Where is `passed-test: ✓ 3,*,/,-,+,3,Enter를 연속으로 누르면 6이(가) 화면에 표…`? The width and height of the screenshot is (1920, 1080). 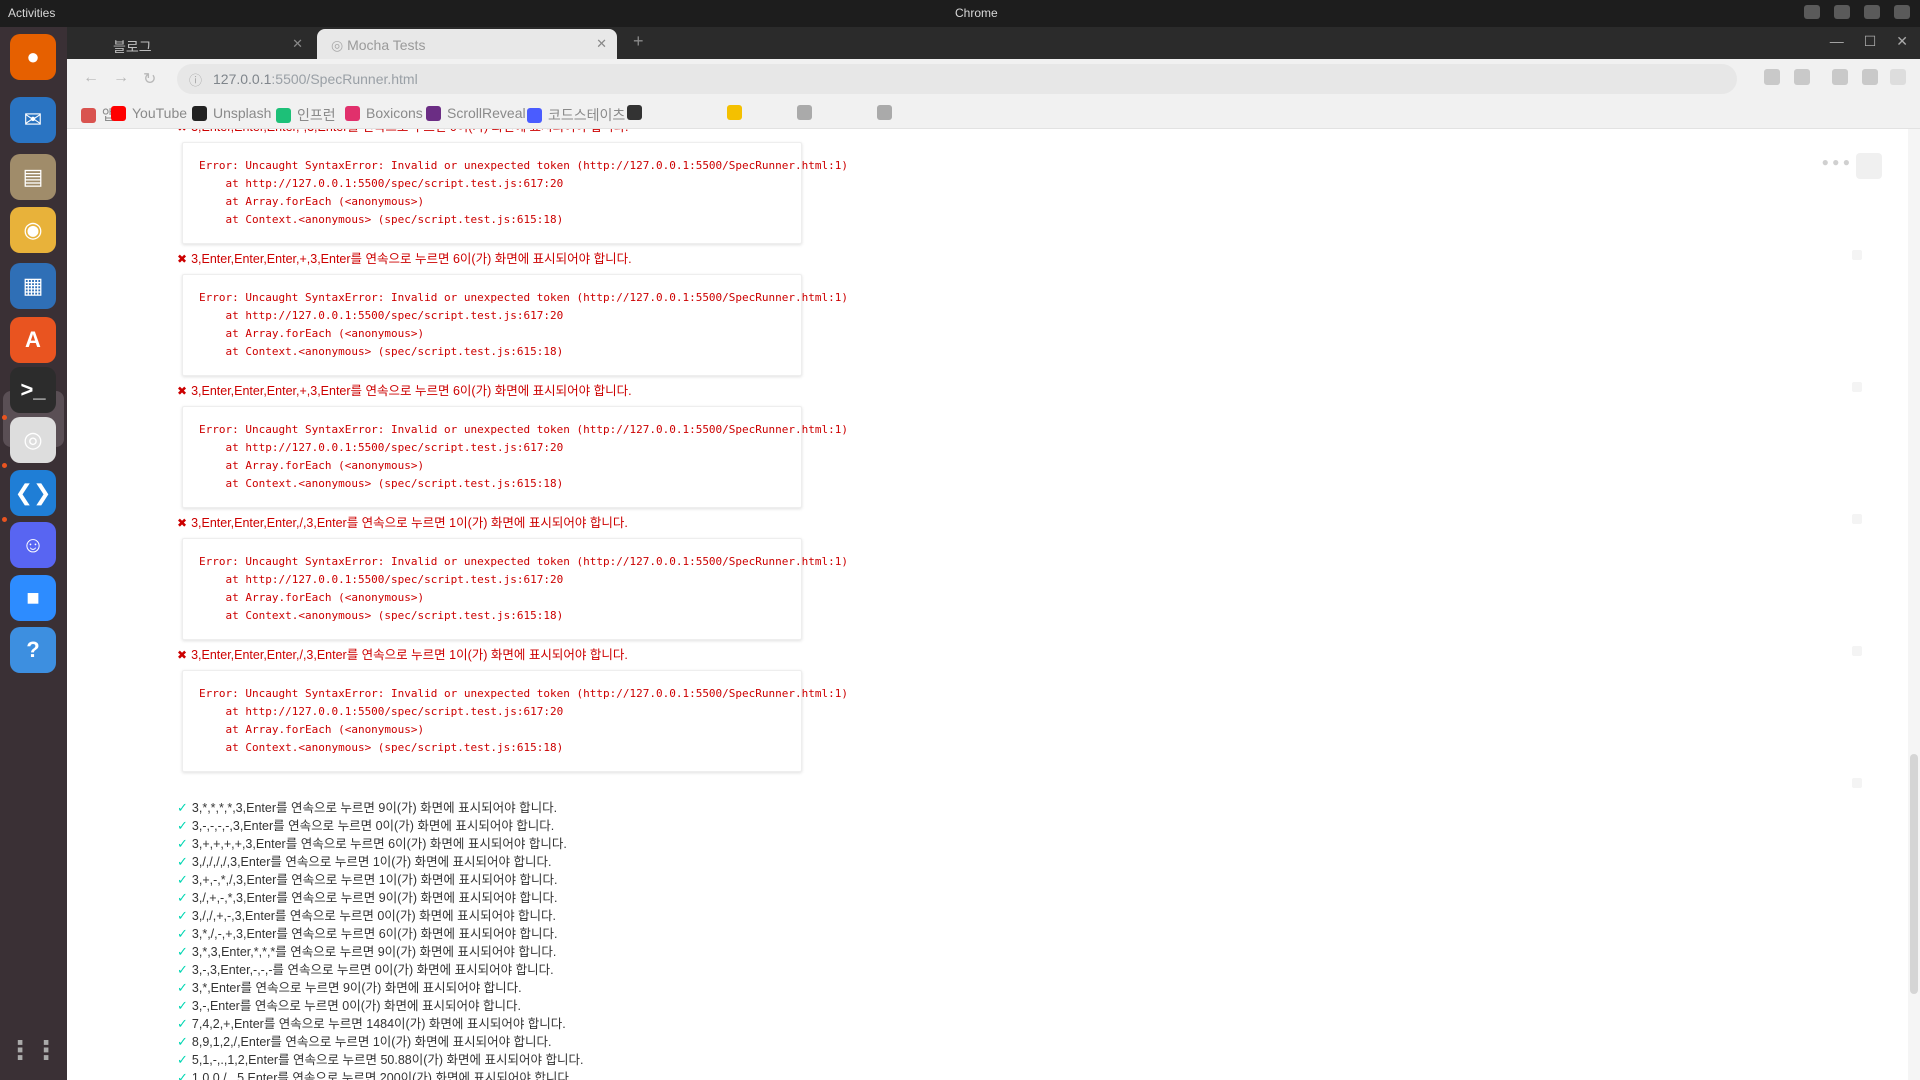 passed-test: ✓ 3,*,/,-,+,3,Enter를 연속으로 누르면 6이(가) 화면에 표… is located at coordinates (367, 932).